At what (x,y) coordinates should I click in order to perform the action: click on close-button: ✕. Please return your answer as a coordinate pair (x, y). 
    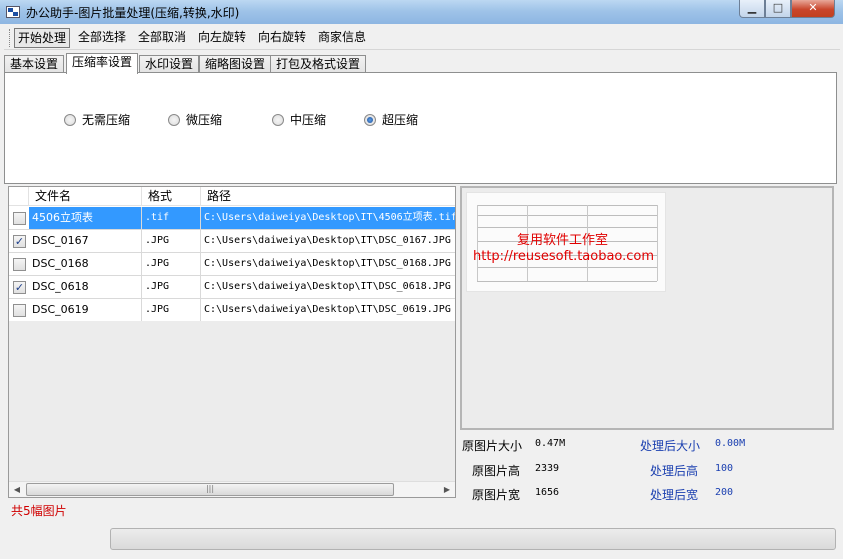
    Looking at the image, I should click on (813, 9).